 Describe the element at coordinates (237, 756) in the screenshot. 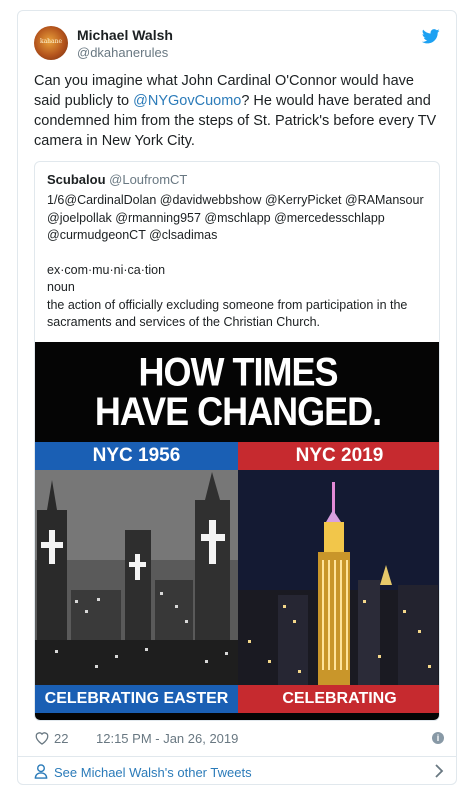

I see `divider` at that location.